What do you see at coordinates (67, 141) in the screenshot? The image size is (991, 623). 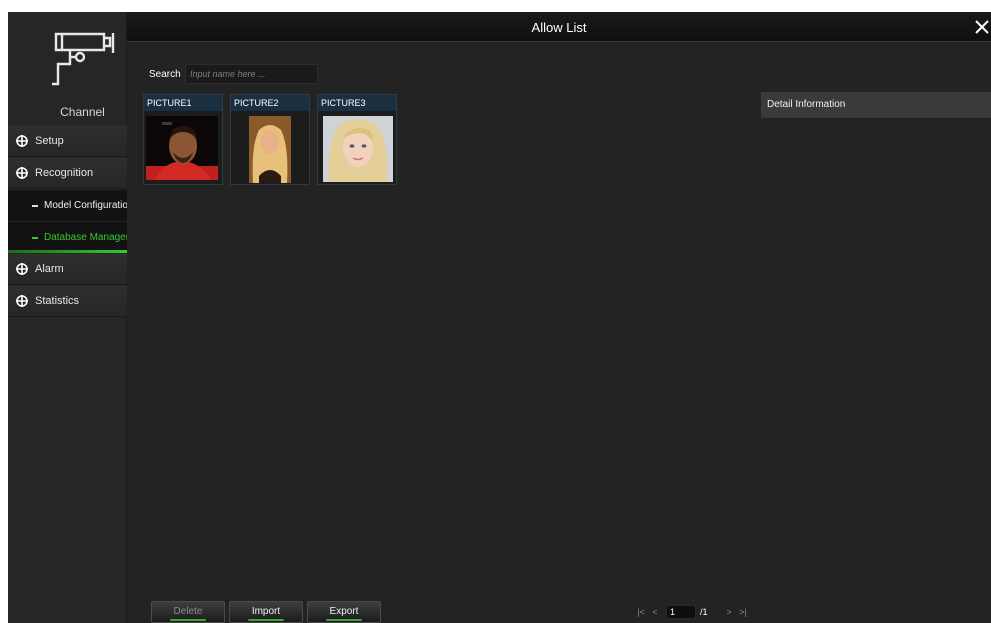 I see `sidebar-item-setup: Setup` at bounding box center [67, 141].